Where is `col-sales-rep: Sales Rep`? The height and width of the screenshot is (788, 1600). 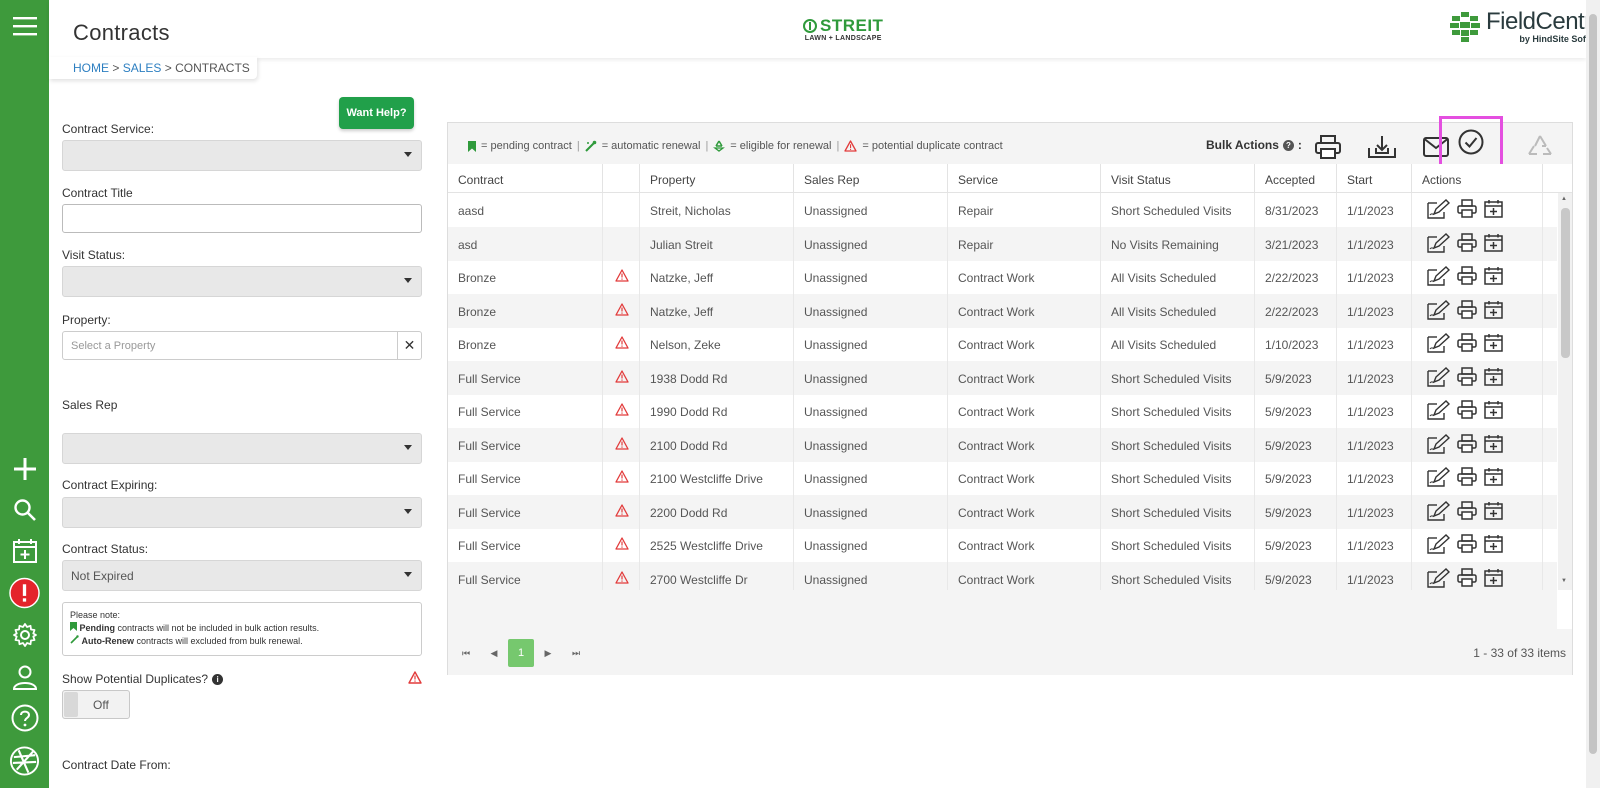
col-sales-rep: Sales Rep is located at coordinates (871, 178).